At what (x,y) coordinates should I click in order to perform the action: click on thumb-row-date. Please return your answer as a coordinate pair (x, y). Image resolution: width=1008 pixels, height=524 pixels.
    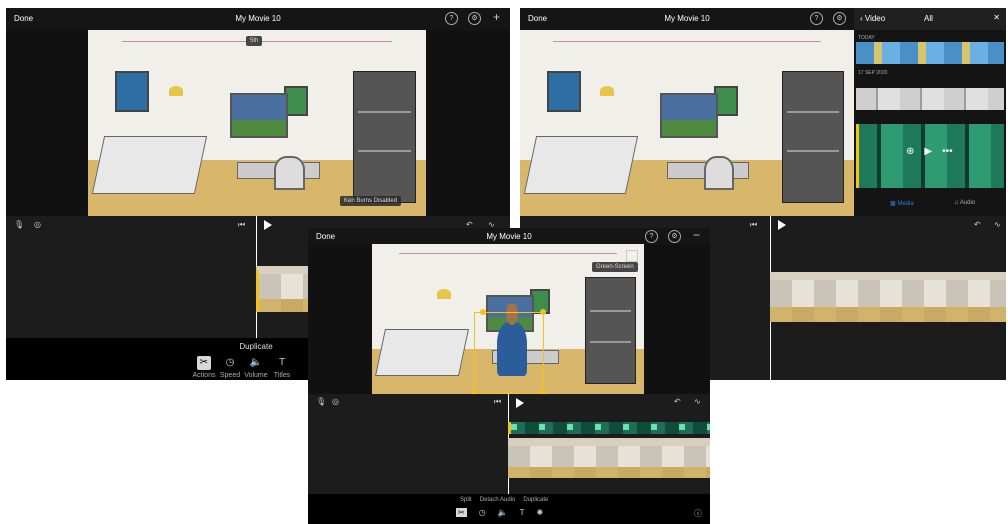
    Looking at the image, I should click on (930, 99).